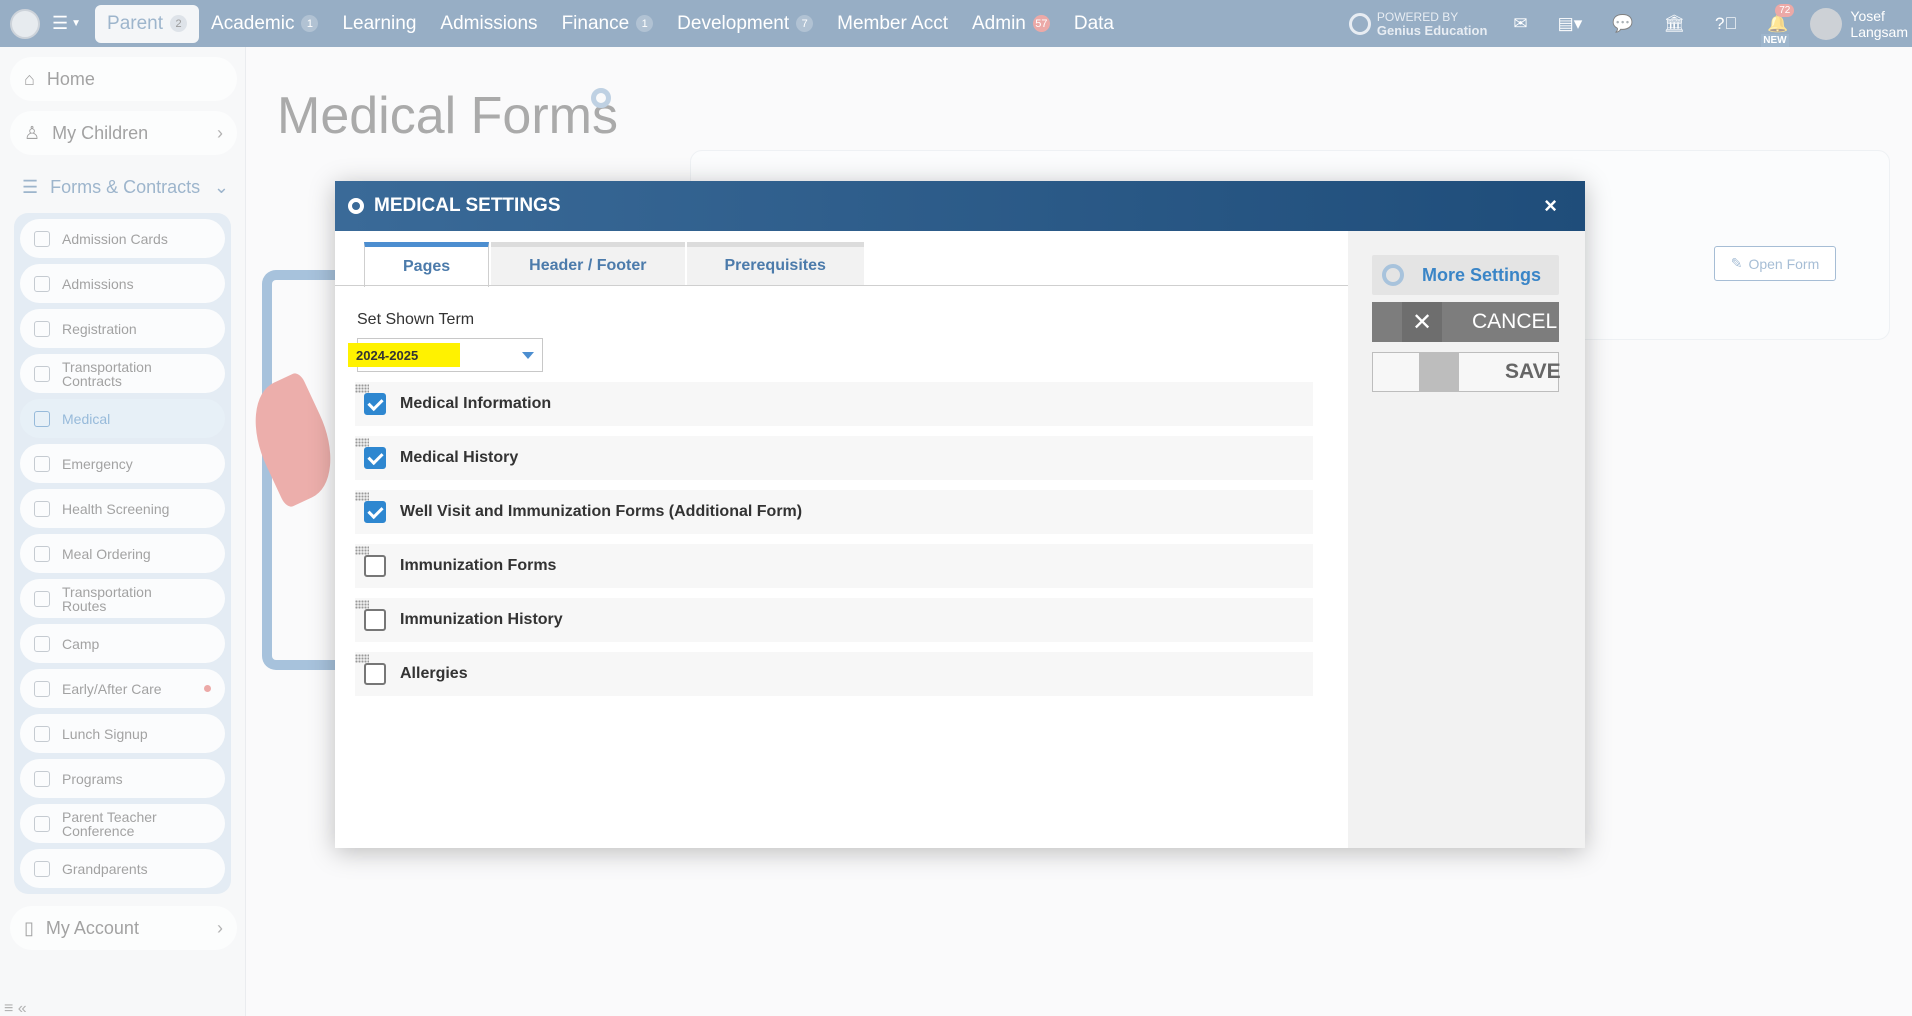 The width and height of the screenshot is (1912, 1016). Describe the element at coordinates (416, 319) in the screenshot. I see `term-label: Set Shown Term` at that location.